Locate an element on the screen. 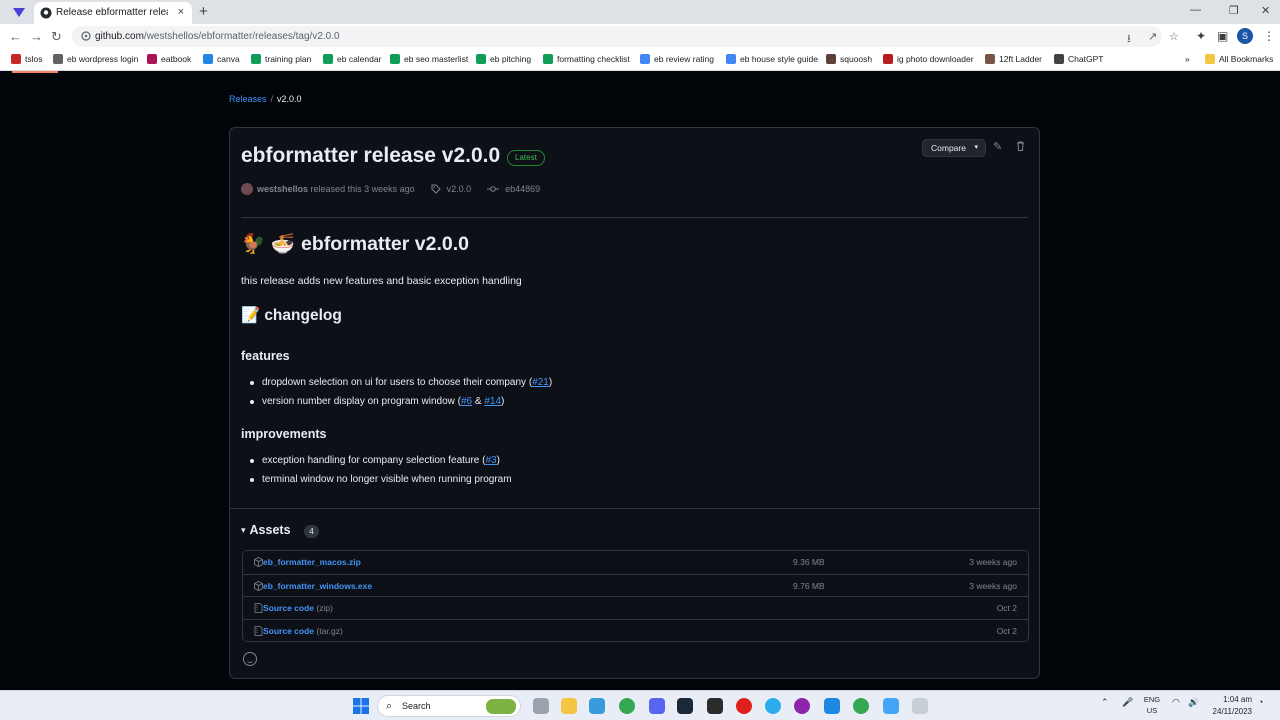  bookmark-item: squoosh is located at coordinates (849, 59).